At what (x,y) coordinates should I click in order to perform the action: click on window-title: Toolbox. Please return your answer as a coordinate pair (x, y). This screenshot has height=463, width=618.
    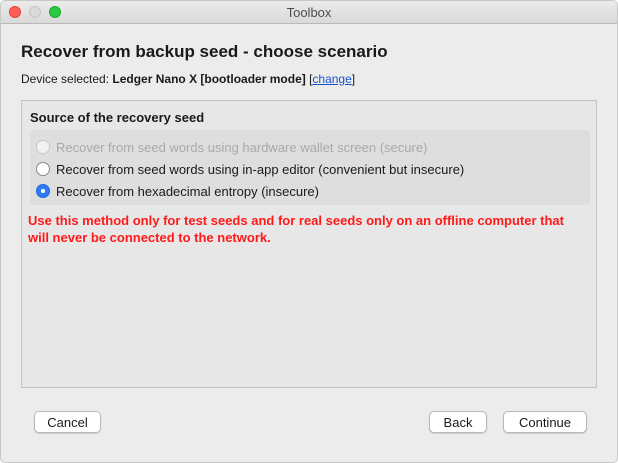
    Looking at the image, I should click on (309, 12).